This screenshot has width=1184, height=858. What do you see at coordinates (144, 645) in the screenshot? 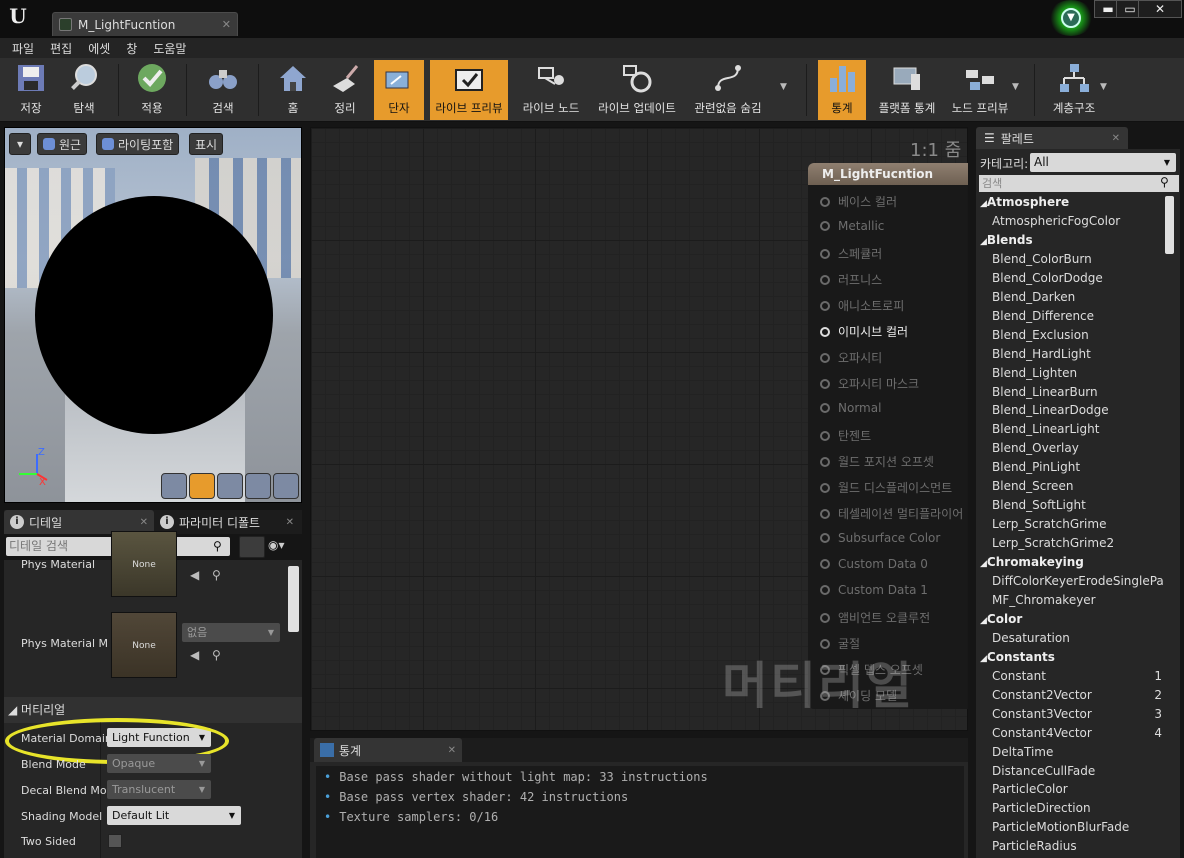
I see `phys-material-mask-thumbnail: None` at bounding box center [144, 645].